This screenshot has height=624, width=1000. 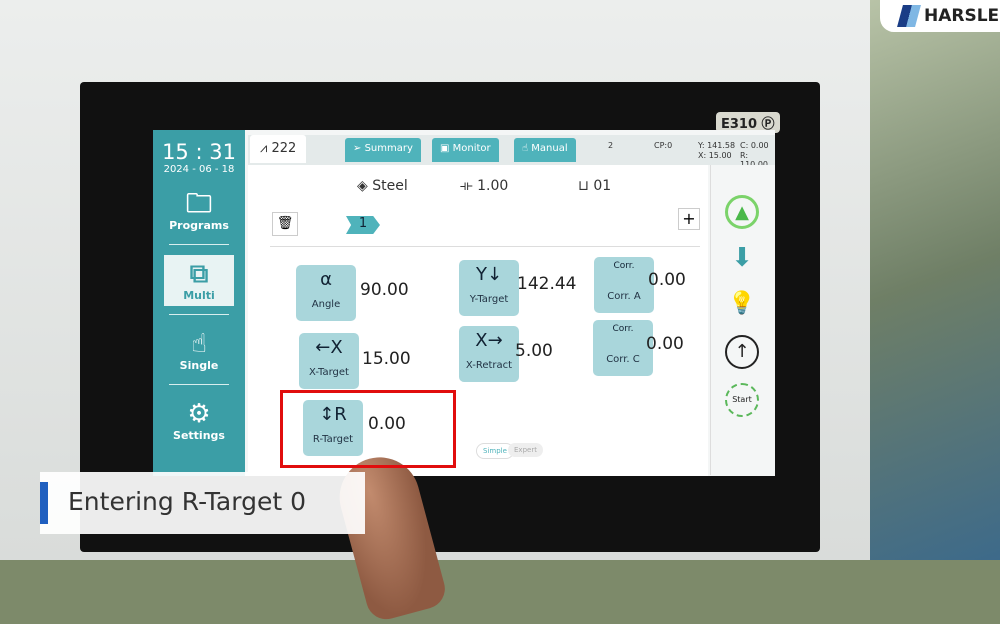 What do you see at coordinates (326, 293) in the screenshot?
I see `param-angle: α Angle` at bounding box center [326, 293].